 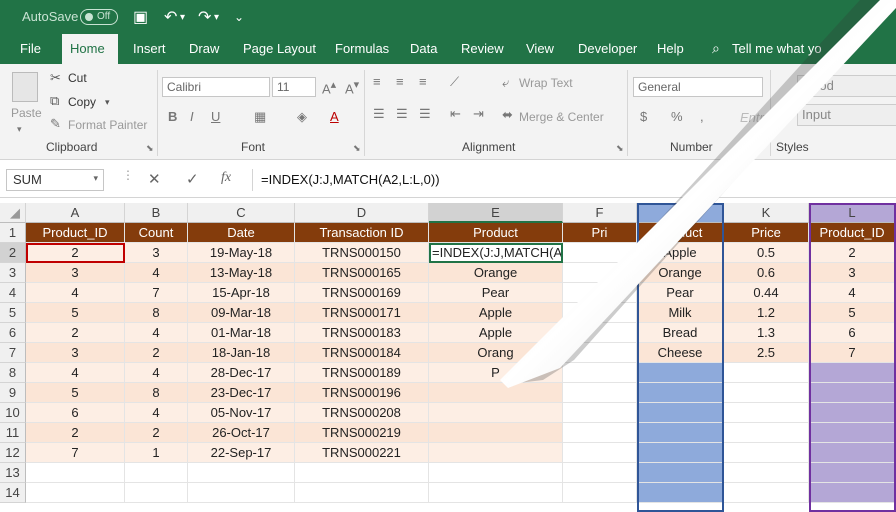 I want to click on lookup-cell: 2, so click(x=852, y=253).